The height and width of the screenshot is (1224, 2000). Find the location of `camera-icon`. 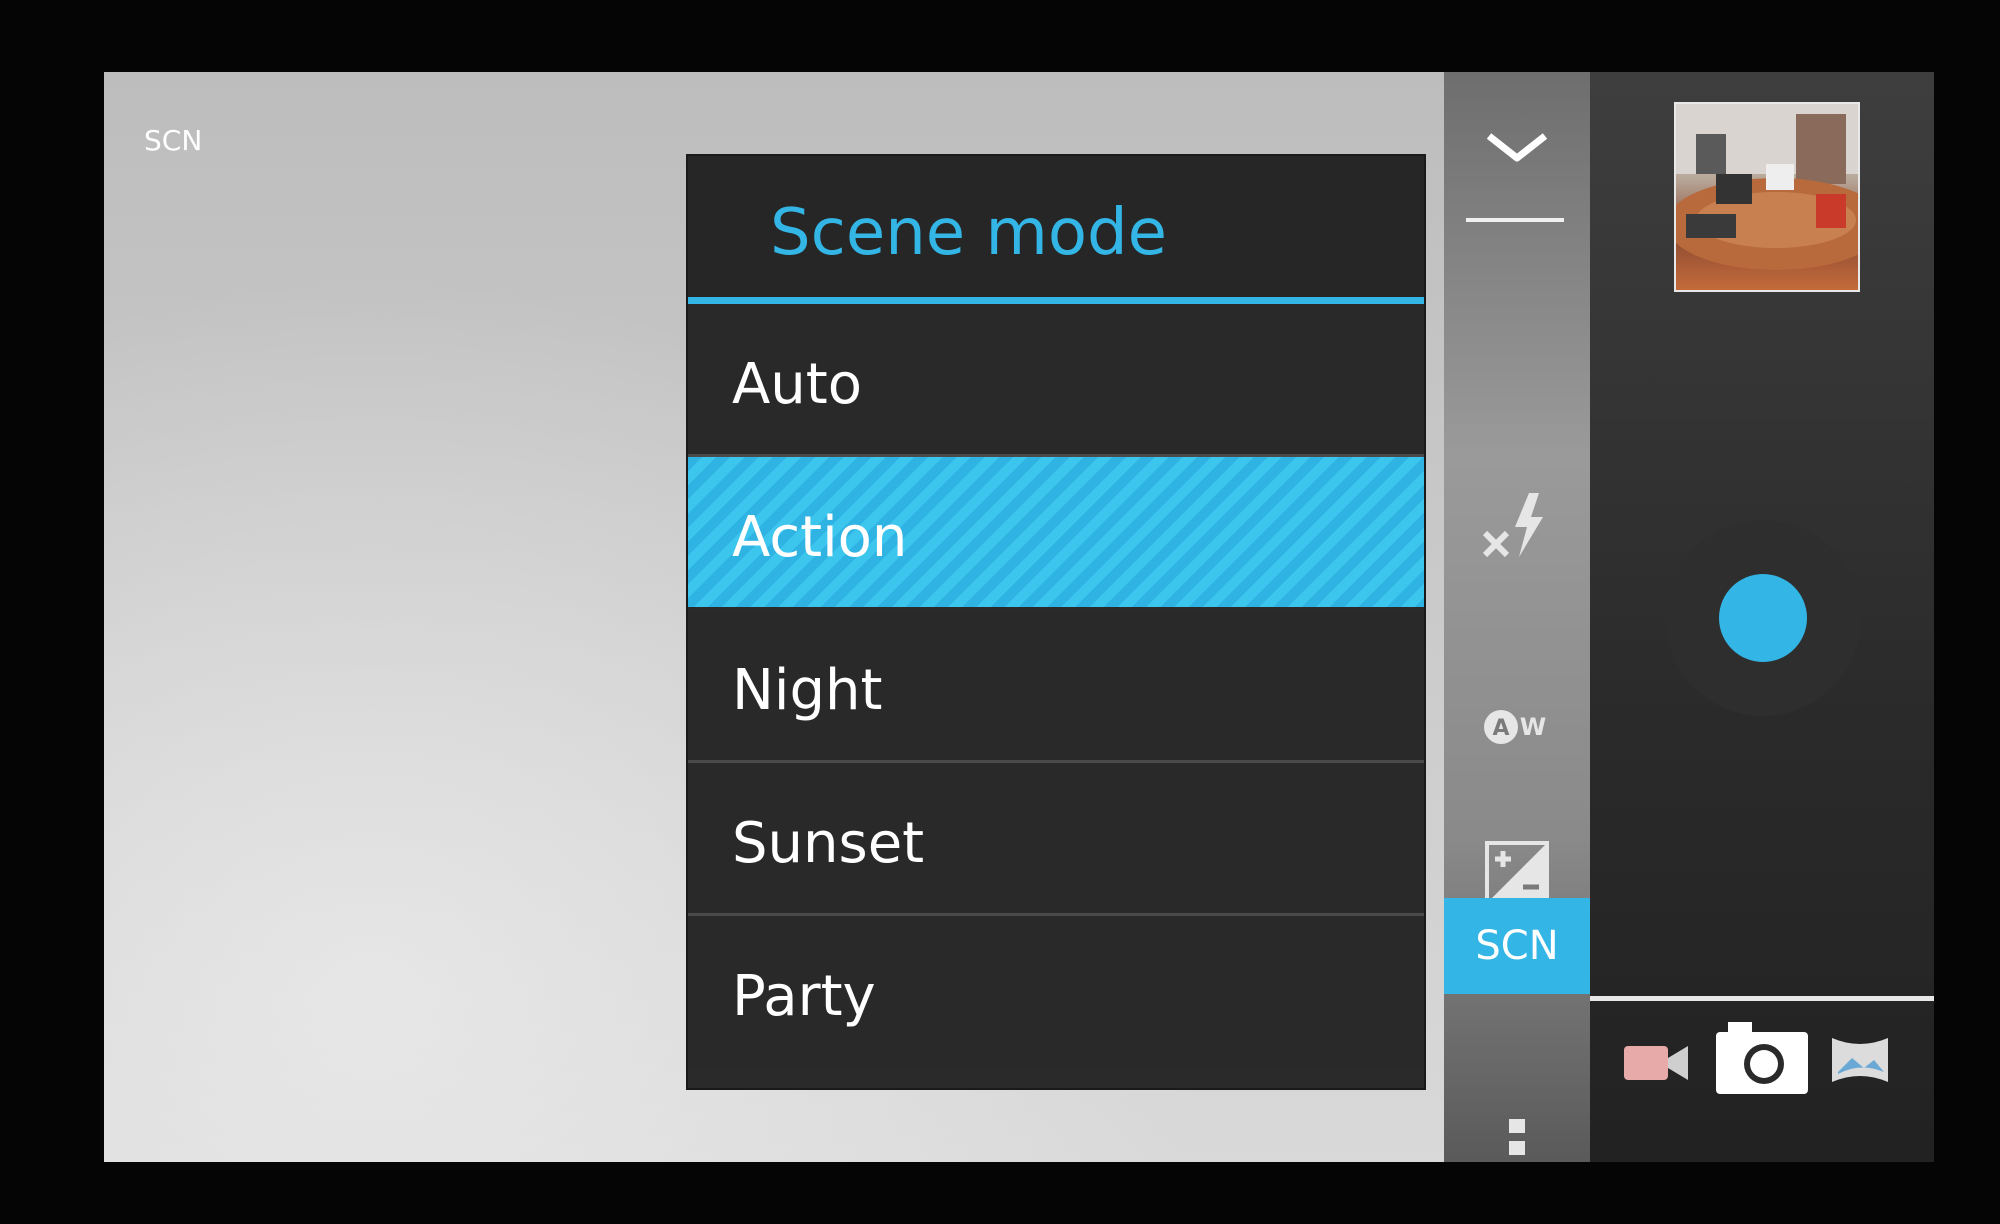

camera-icon is located at coordinates (1762, 1058).